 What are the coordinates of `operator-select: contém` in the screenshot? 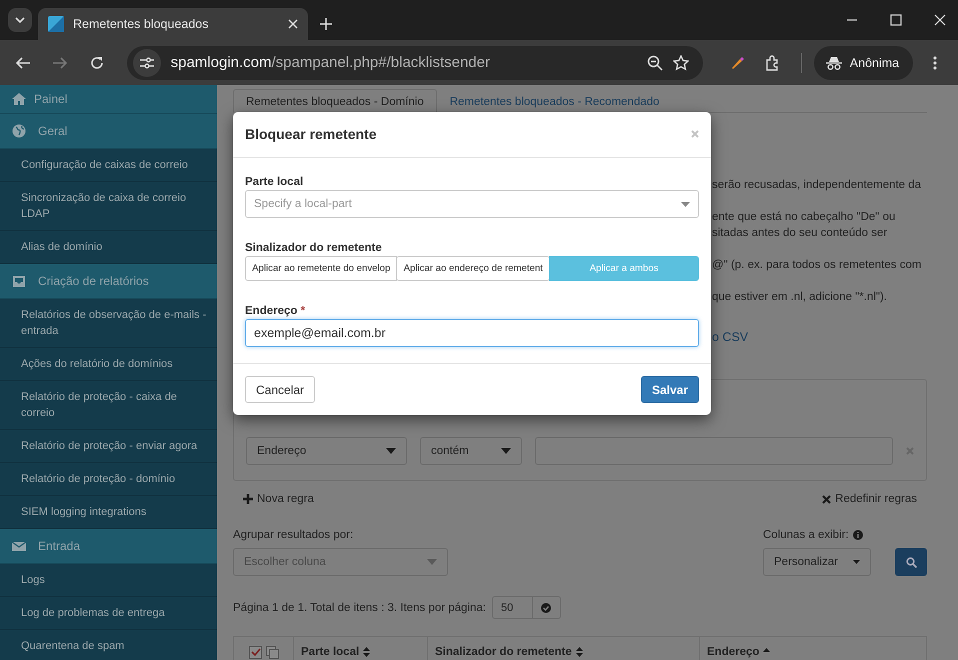 It's located at (471, 451).